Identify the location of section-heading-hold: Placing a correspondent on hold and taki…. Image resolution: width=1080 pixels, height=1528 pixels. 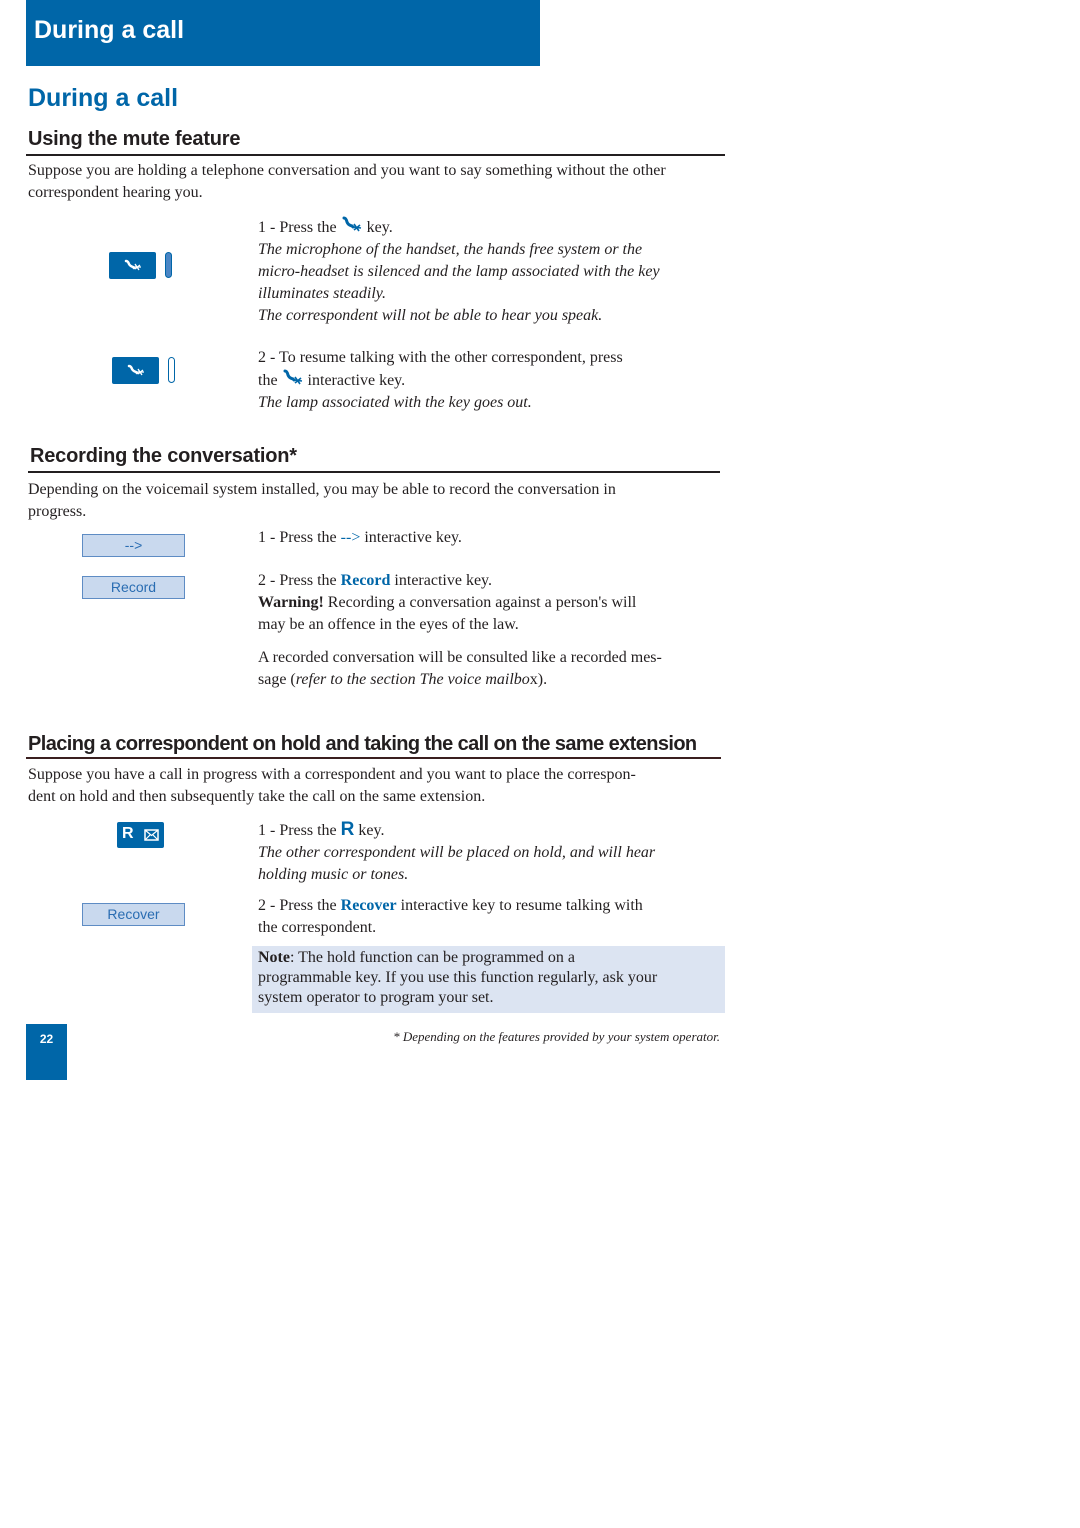
(362, 744).